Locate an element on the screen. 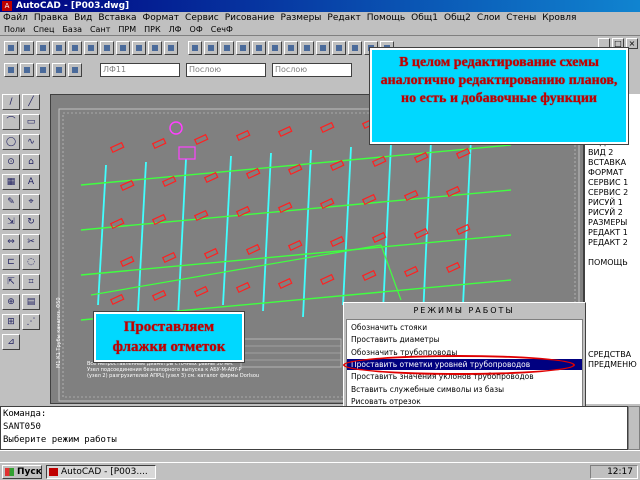 The image size is (640, 480). draw-tool-icon: ✎ is located at coordinates (11, 202).